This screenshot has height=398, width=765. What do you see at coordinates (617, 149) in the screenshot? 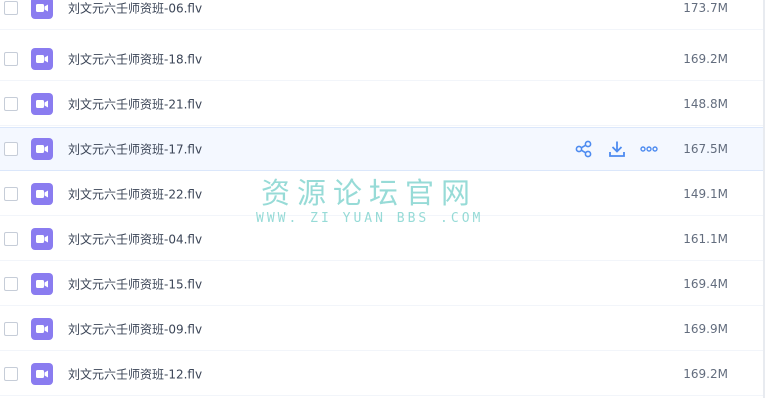
I see `download-icon` at bounding box center [617, 149].